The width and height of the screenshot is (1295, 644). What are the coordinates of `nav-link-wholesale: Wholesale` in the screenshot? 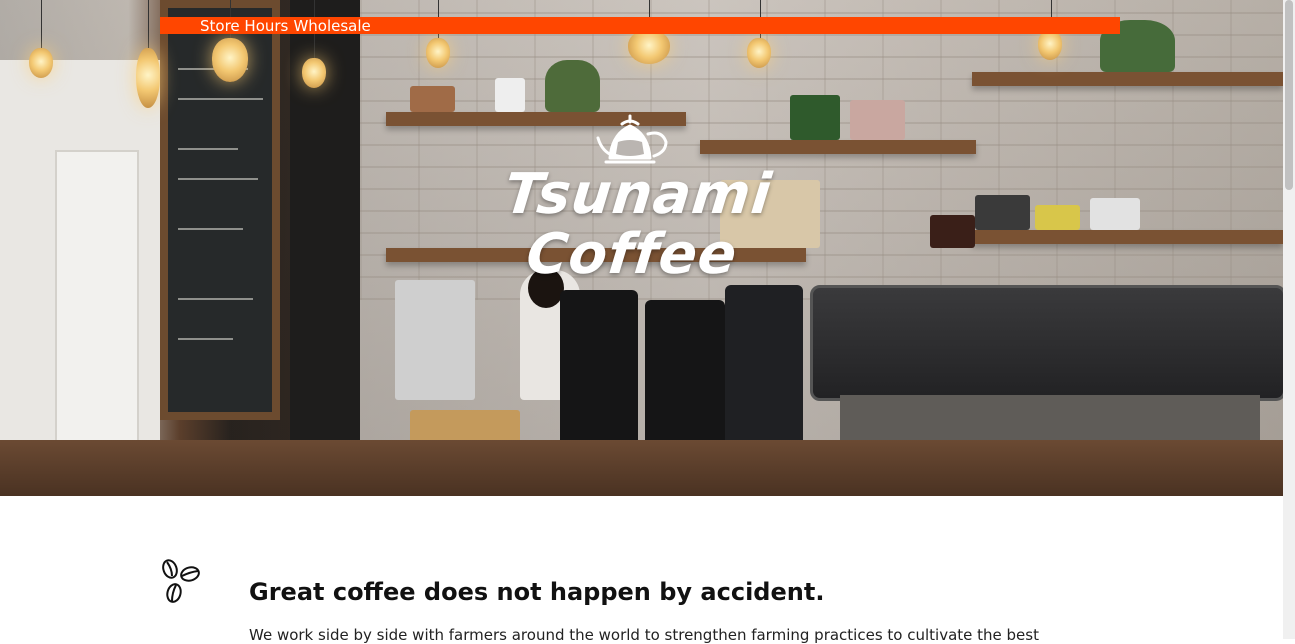 It's located at (331, 26).